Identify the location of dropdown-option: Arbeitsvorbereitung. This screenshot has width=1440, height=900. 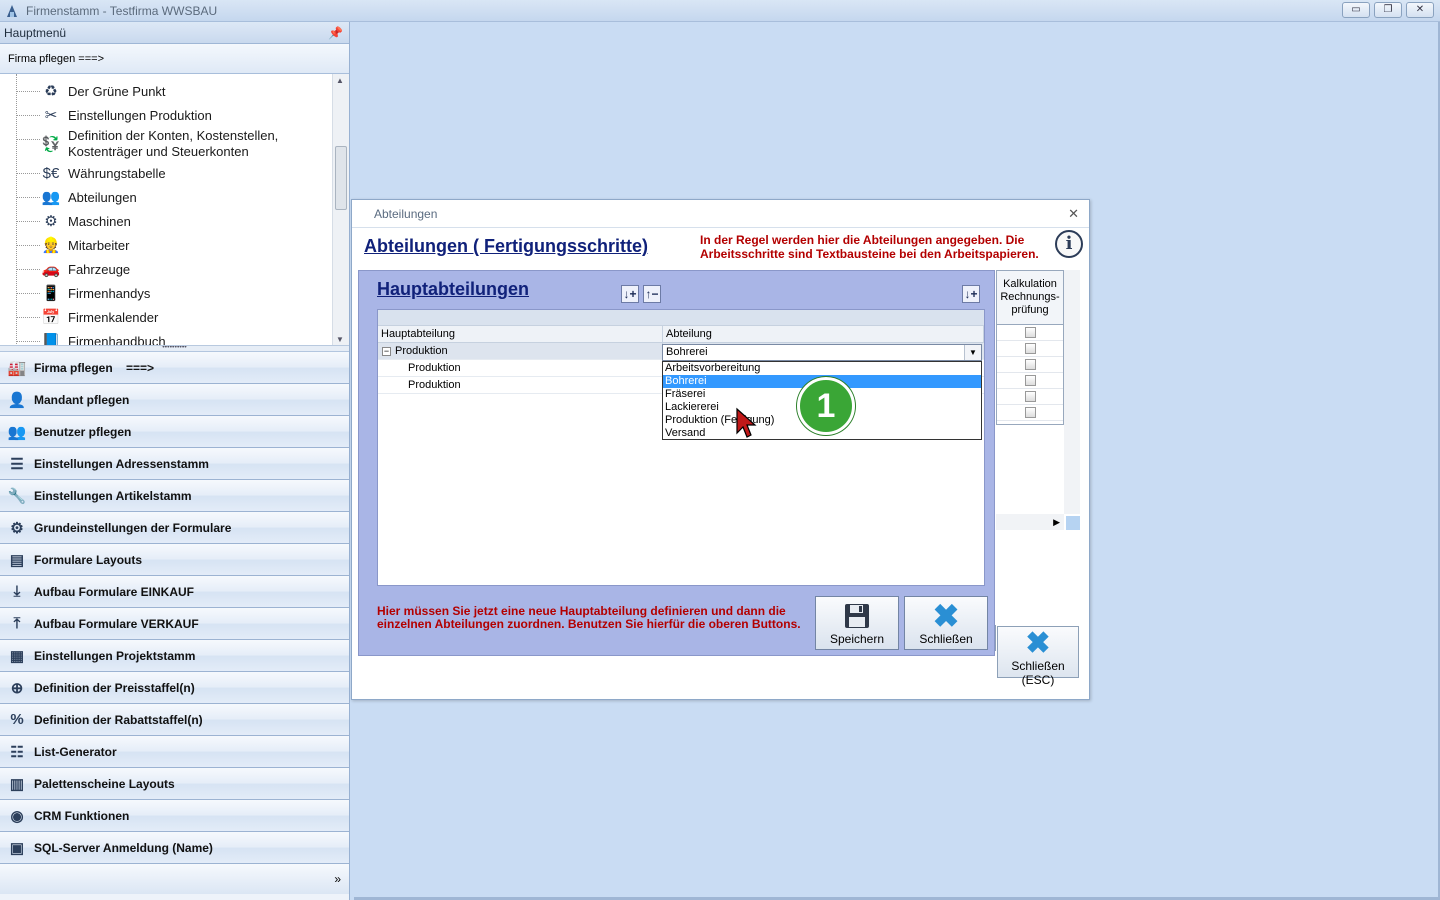
(822, 368).